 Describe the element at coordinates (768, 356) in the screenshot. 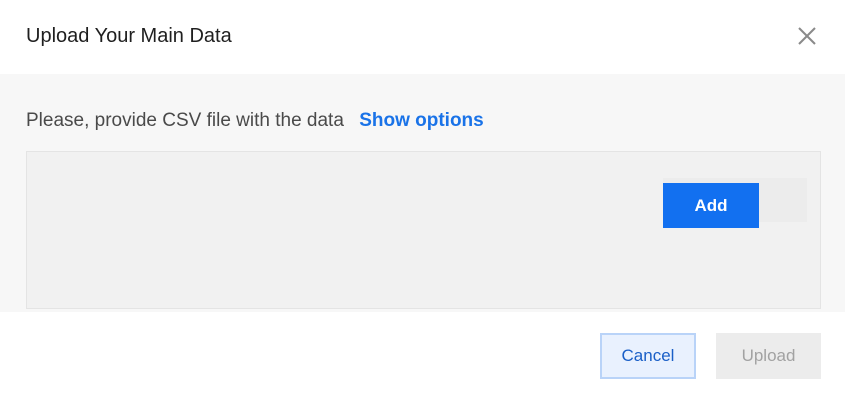

I see `upload-button: Upload` at that location.